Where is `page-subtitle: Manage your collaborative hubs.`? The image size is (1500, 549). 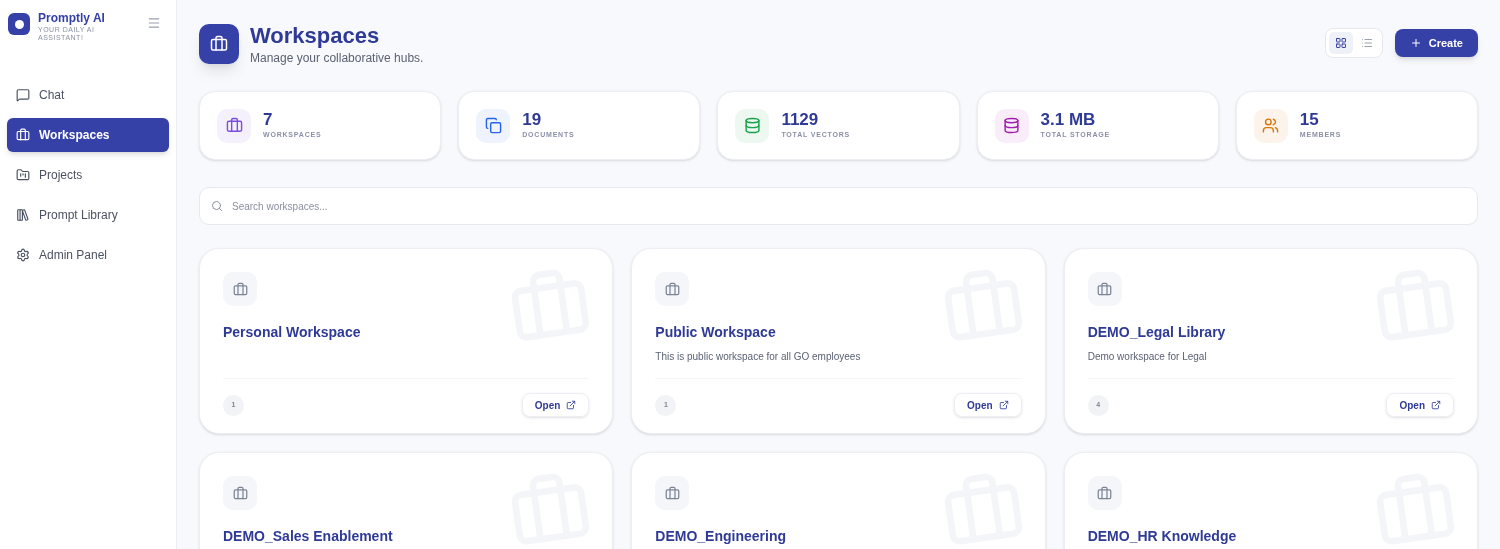 page-subtitle: Manage your collaborative hubs. is located at coordinates (337, 58).